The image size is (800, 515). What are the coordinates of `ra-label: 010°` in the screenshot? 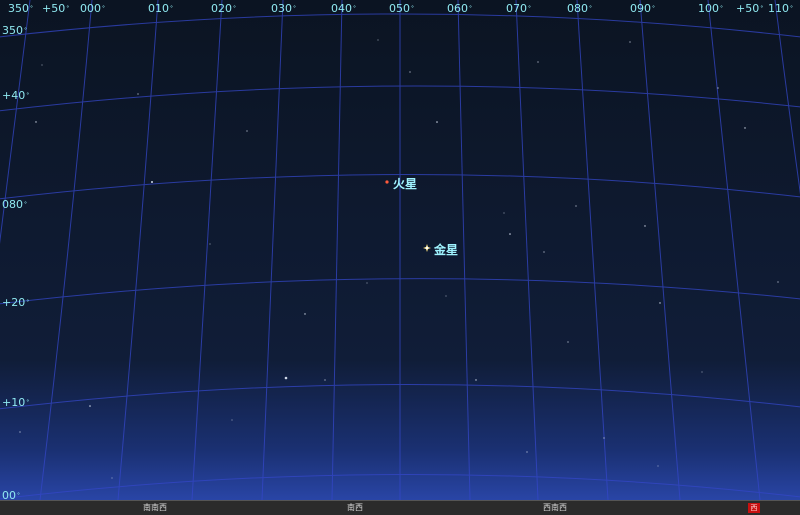 It's located at (160, 8).